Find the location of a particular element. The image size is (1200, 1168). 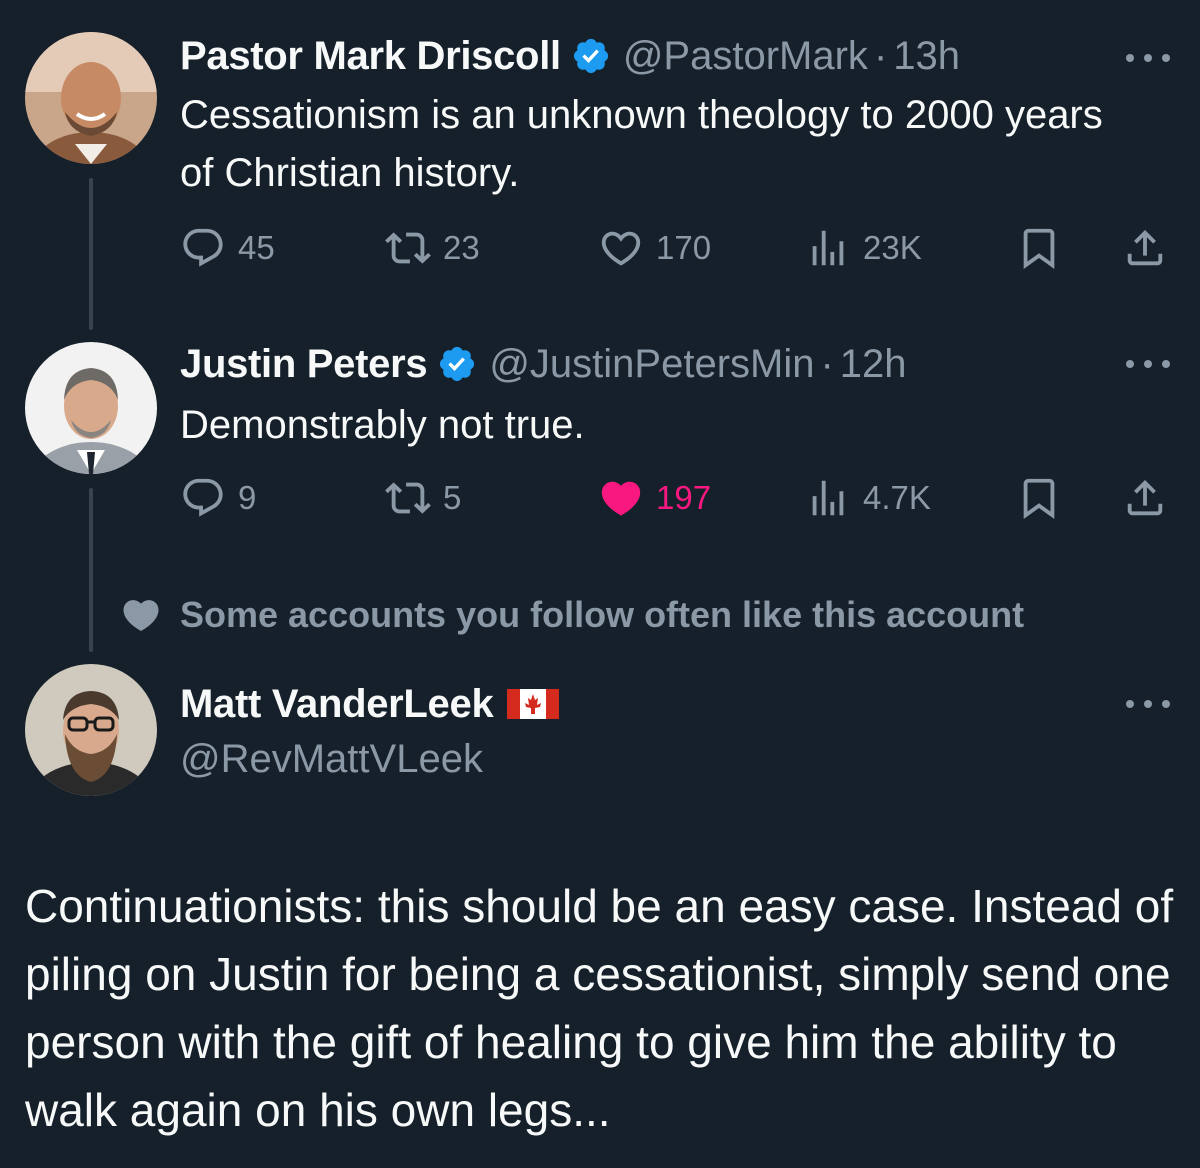

handle-row: @RevMattVLeek is located at coordinates (331, 759).